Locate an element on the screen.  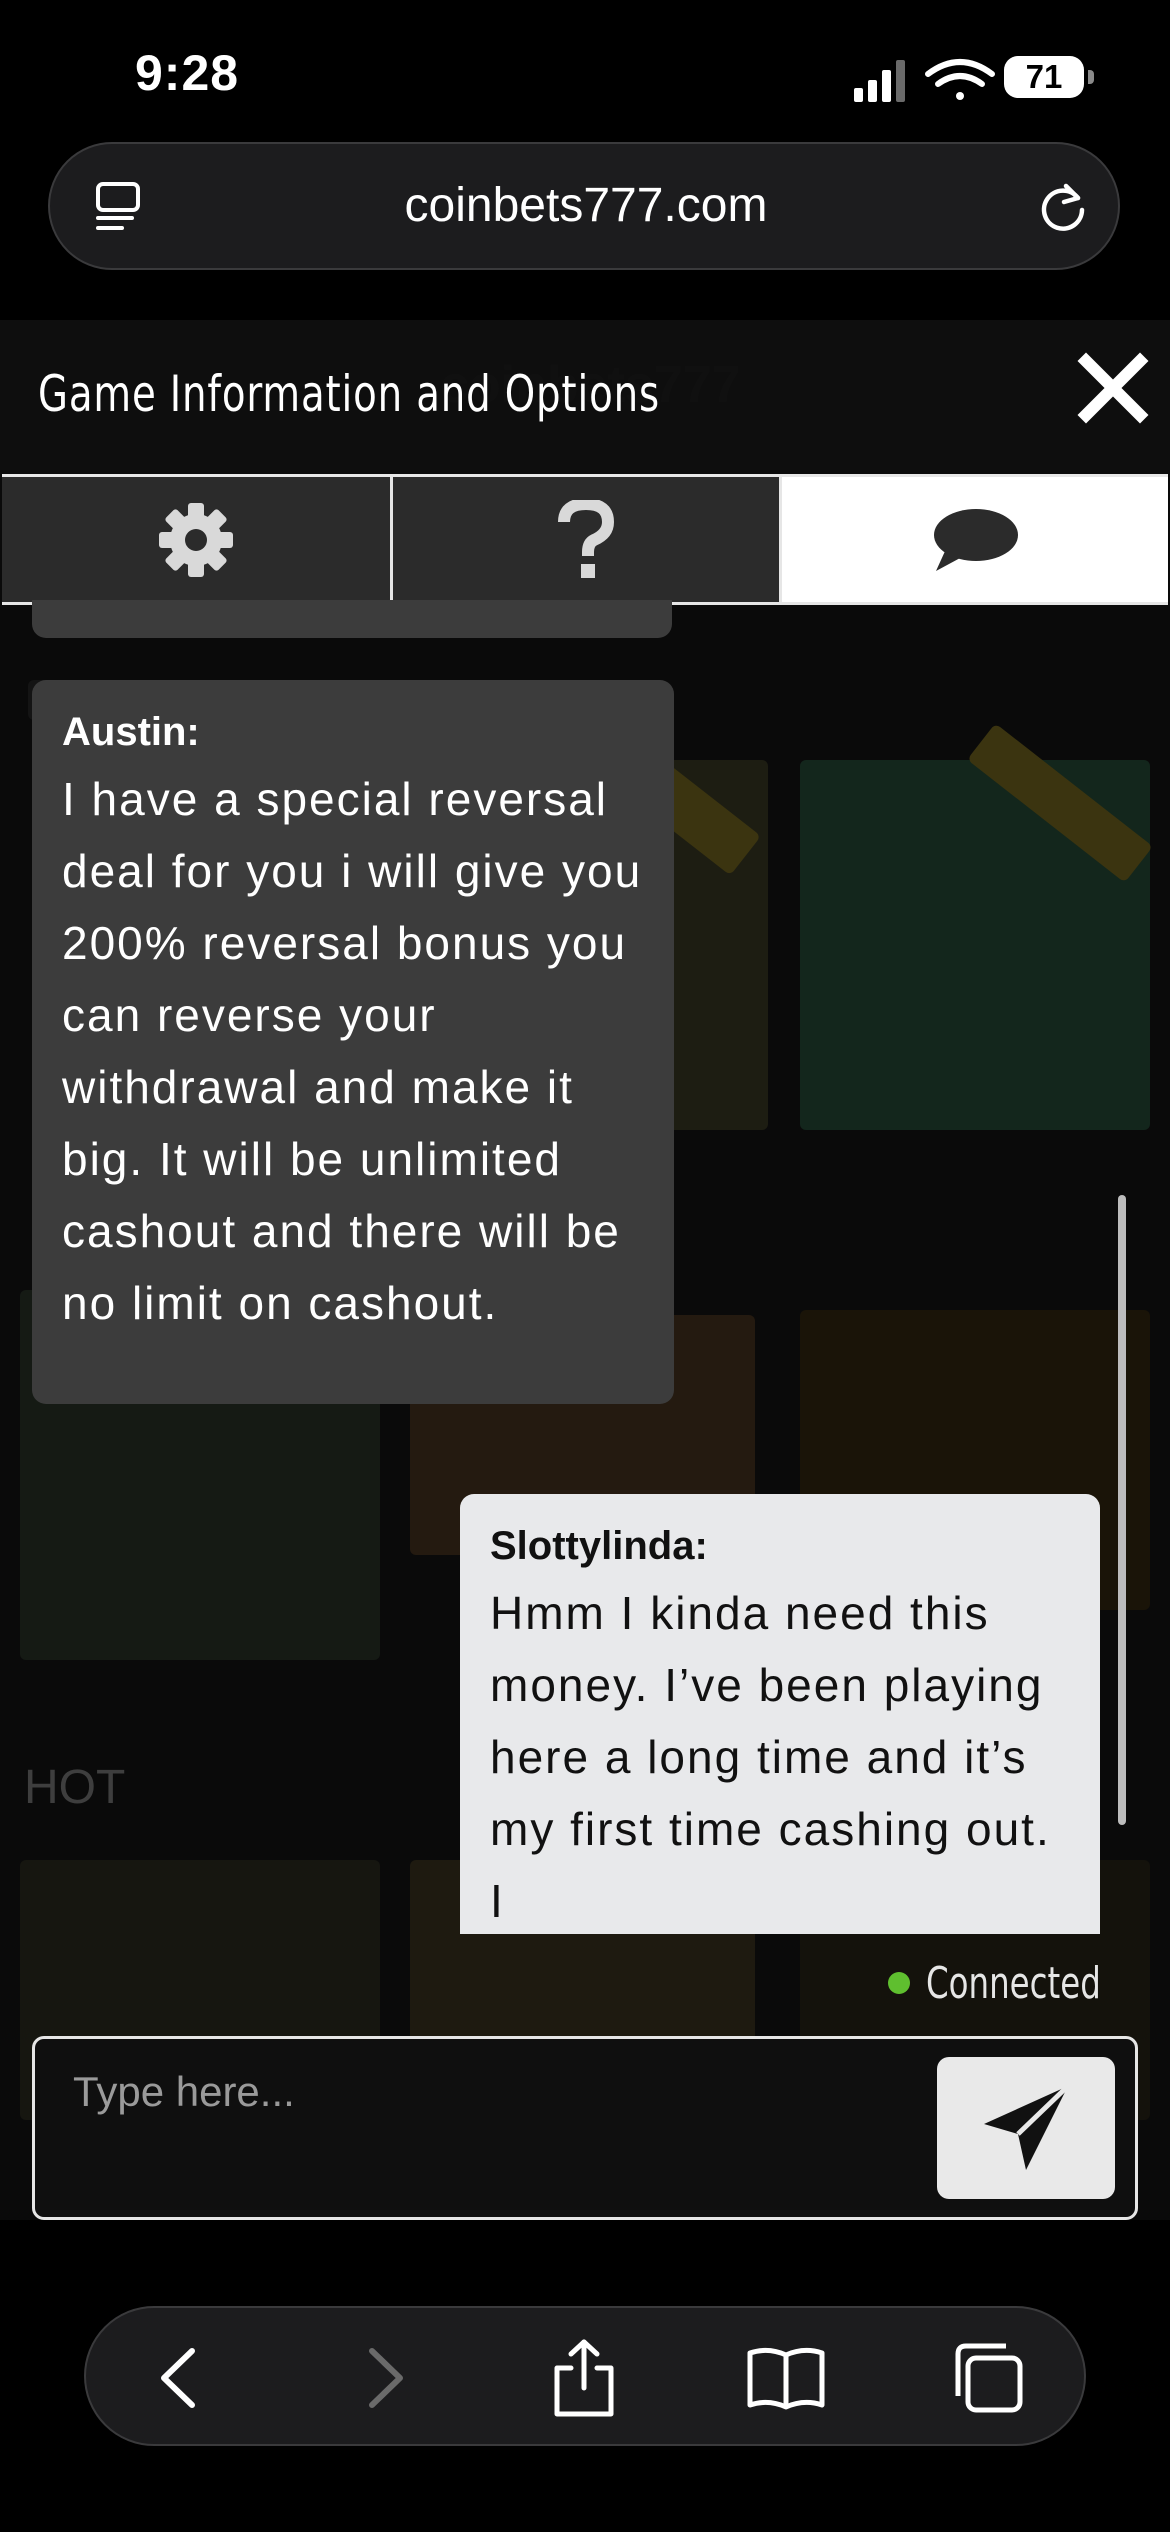
chat-message-sender: Austin: is located at coordinates (131, 732).